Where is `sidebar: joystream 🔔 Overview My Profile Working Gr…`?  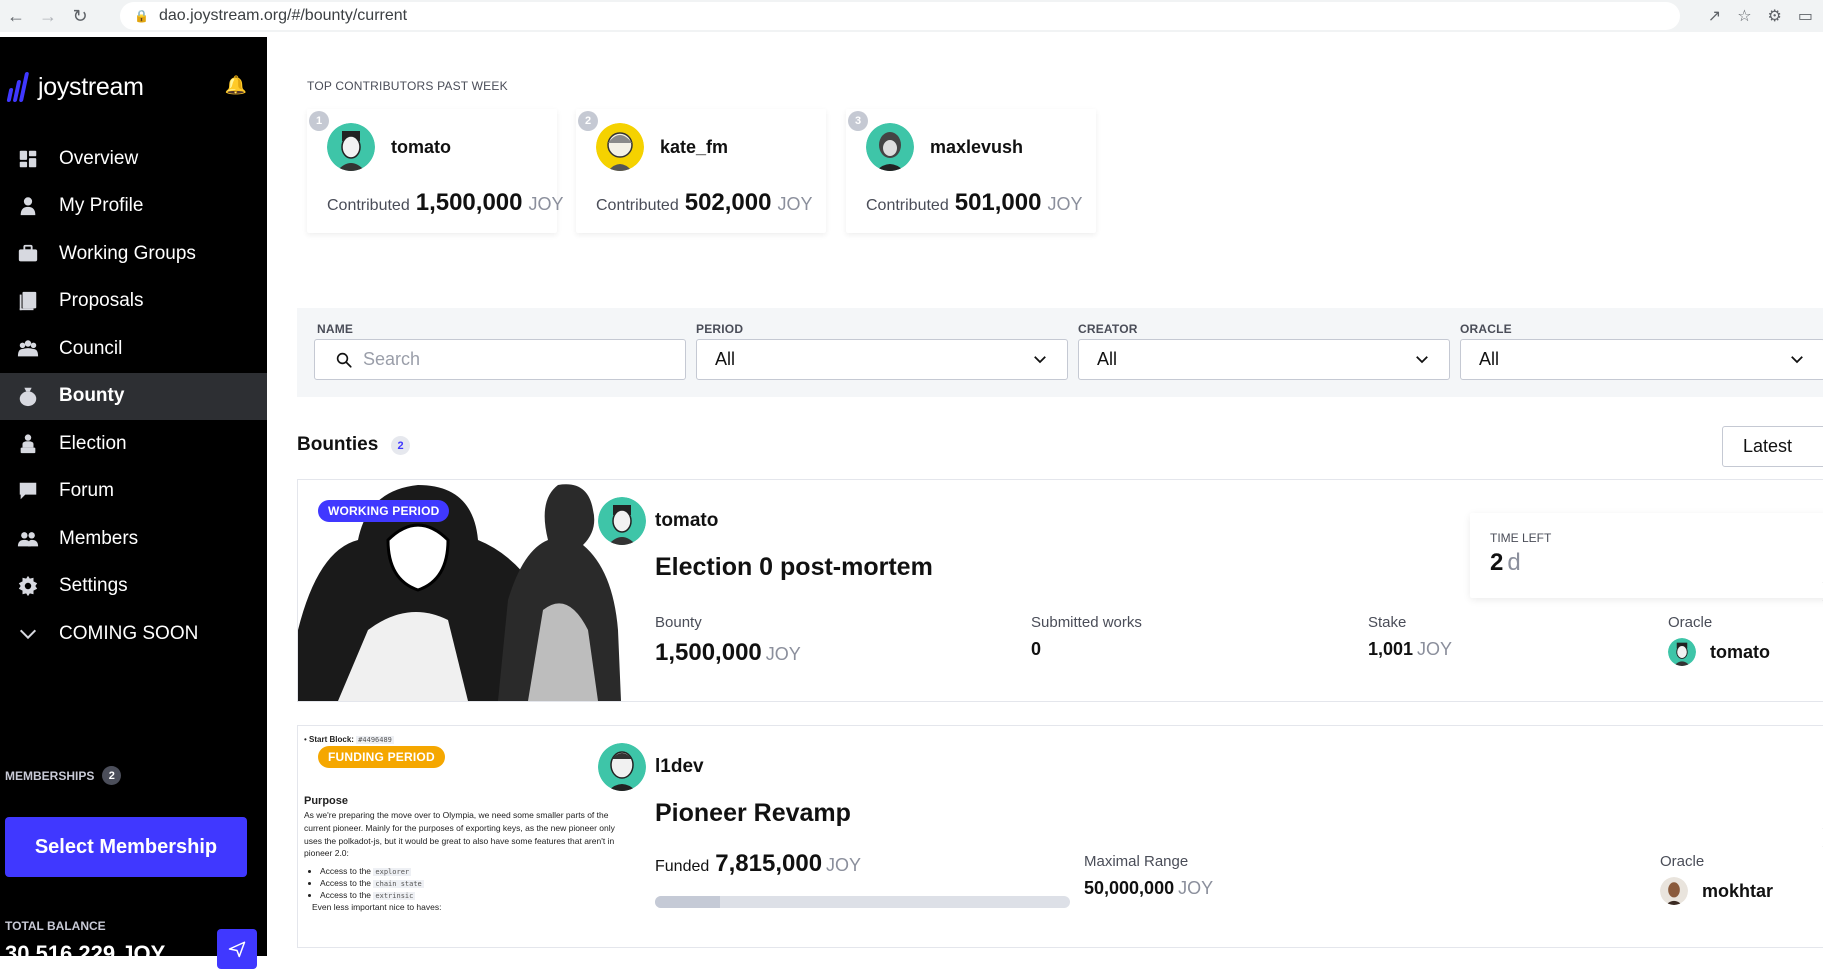 sidebar: joystream 🔔 Overview My Profile Working Gr… is located at coordinates (133, 503).